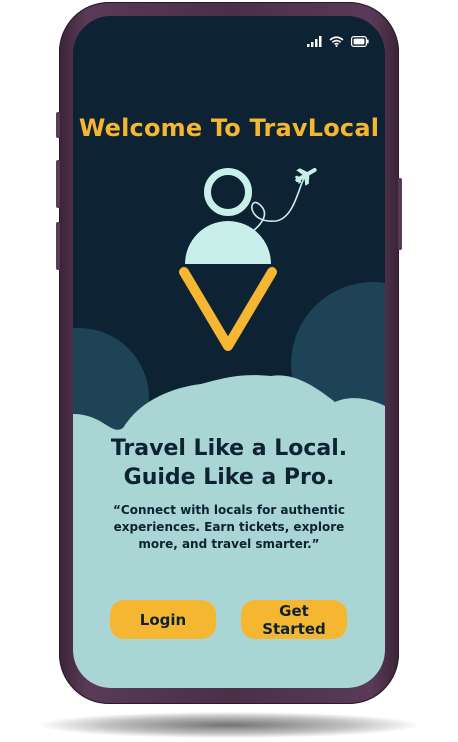 The image size is (458, 742). What do you see at coordinates (229, 477) in the screenshot?
I see `headline-line-2: Guide Like a Pro.` at bounding box center [229, 477].